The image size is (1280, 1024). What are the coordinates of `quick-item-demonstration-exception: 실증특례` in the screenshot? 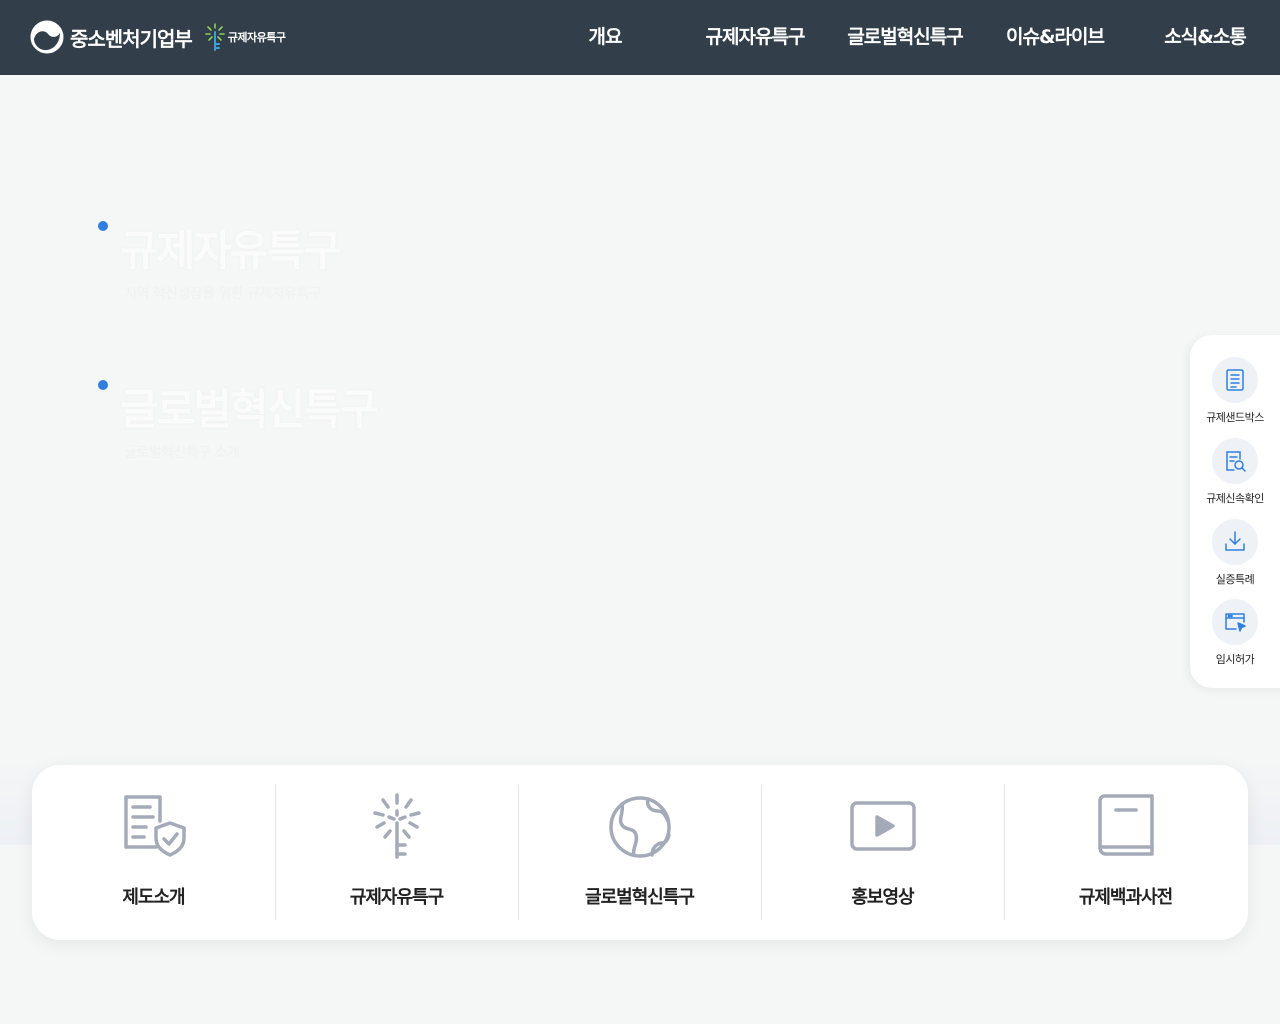 It's located at (1235, 553).